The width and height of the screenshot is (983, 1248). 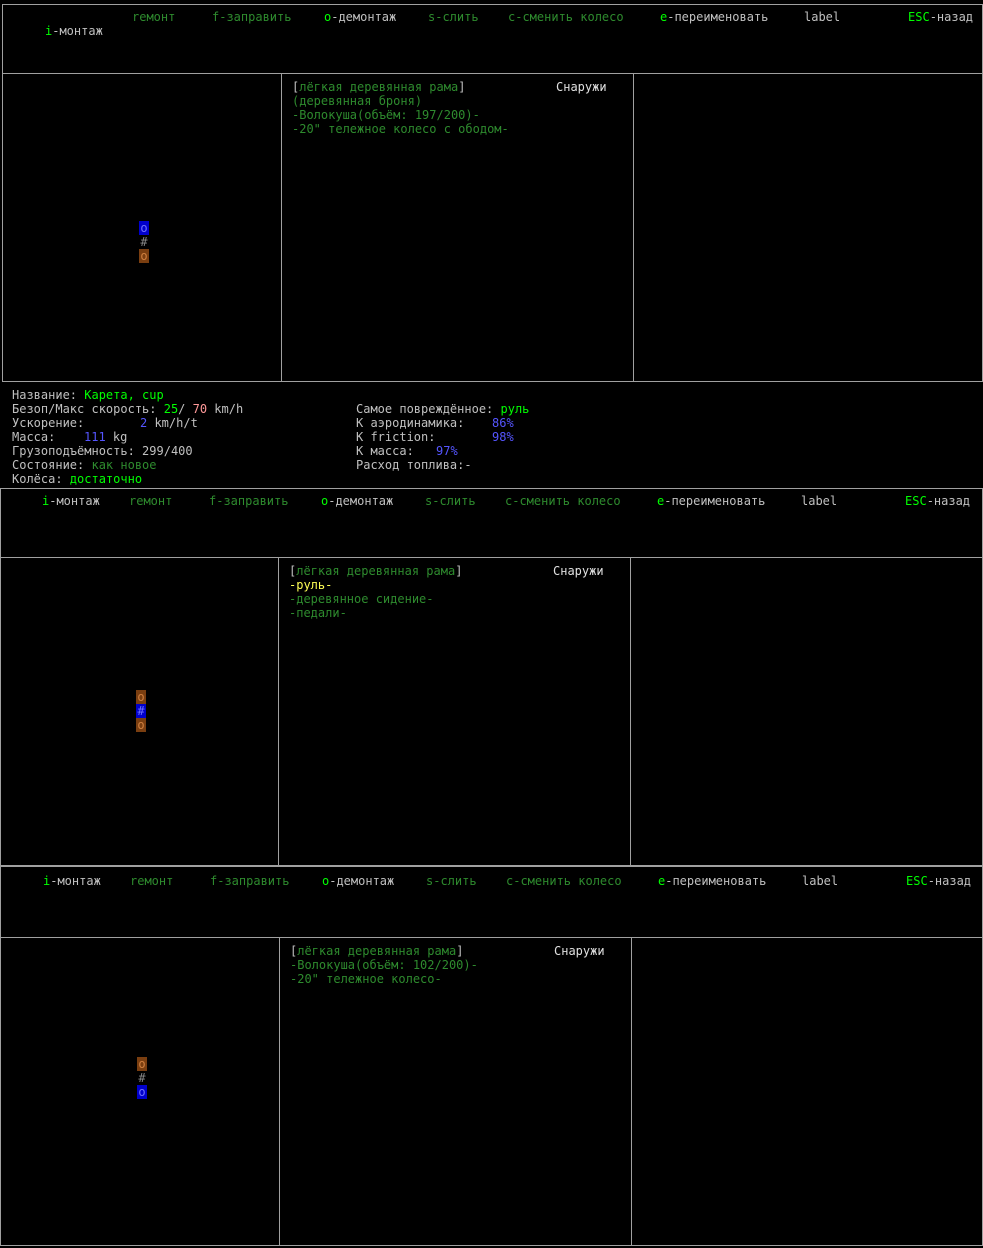 What do you see at coordinates (375, 571) in the screenshot?
I see `frame-header-2: [лёгкая деревянная рама]` at bounding box center [375, 571].